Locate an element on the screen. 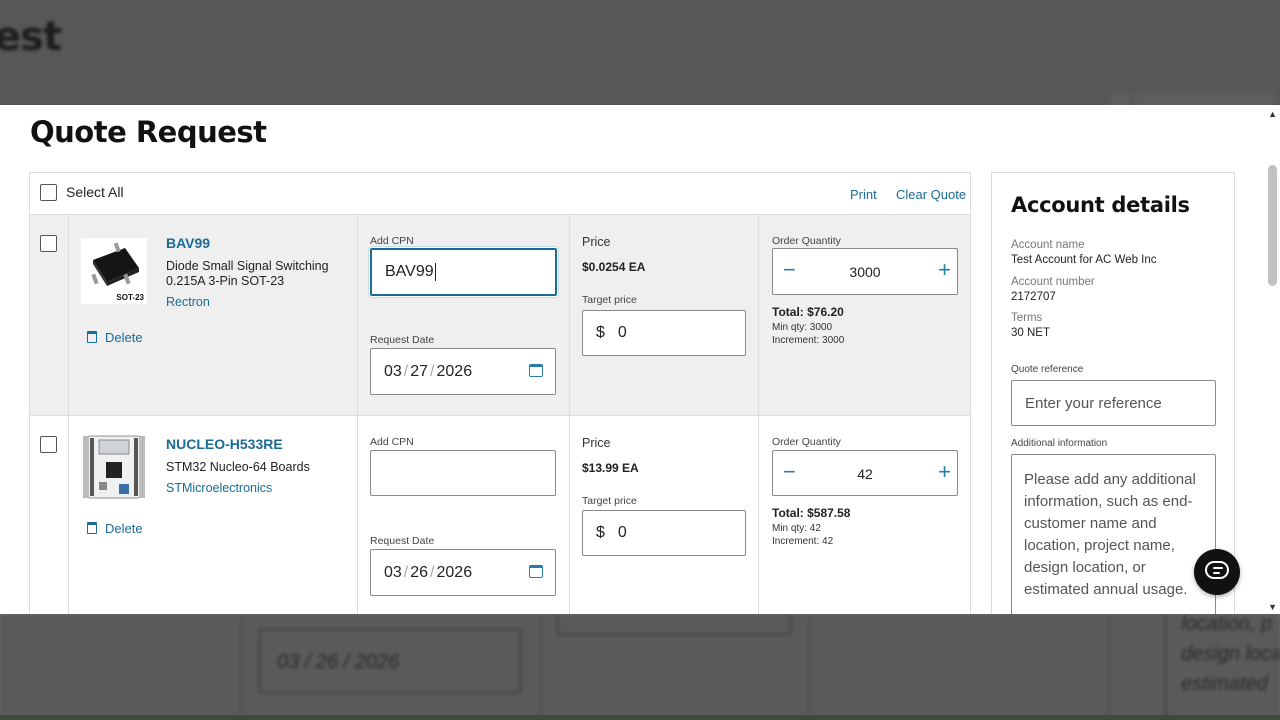 The image size is (1280, 720). terms-value: 30 NET is located at coordinates (1030, 333).